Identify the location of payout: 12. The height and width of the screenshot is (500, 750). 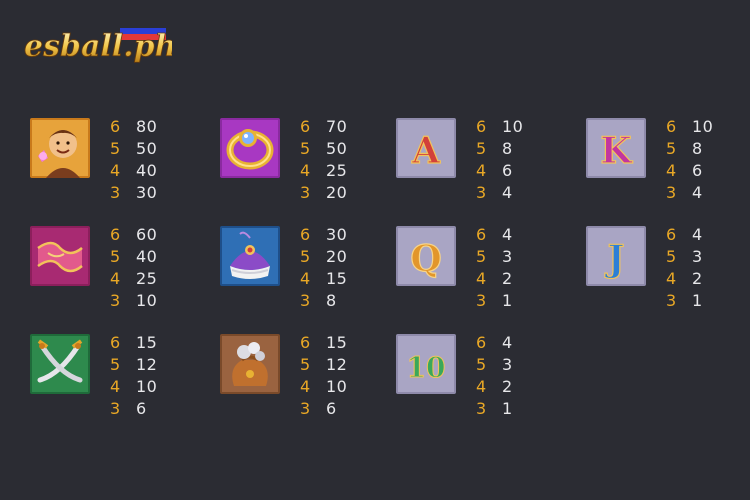
(147, 364).